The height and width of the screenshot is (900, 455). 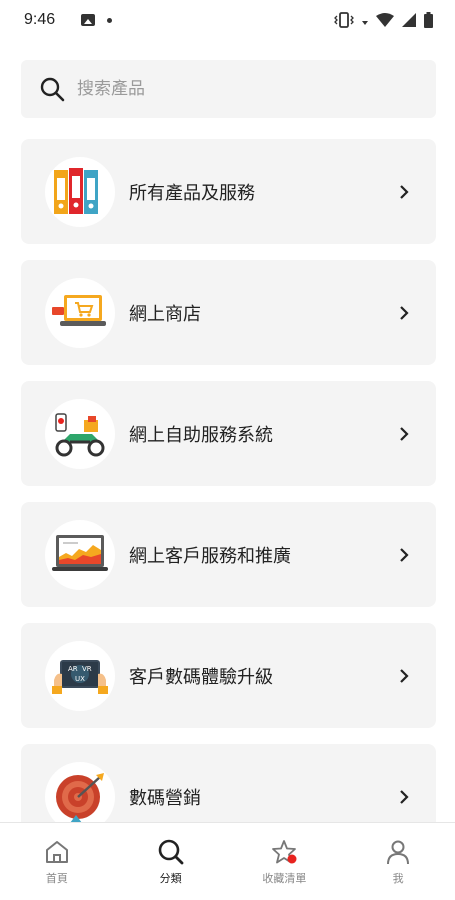 I want to click on category-online-shop: 網上商店, so click(x=228, y=312).